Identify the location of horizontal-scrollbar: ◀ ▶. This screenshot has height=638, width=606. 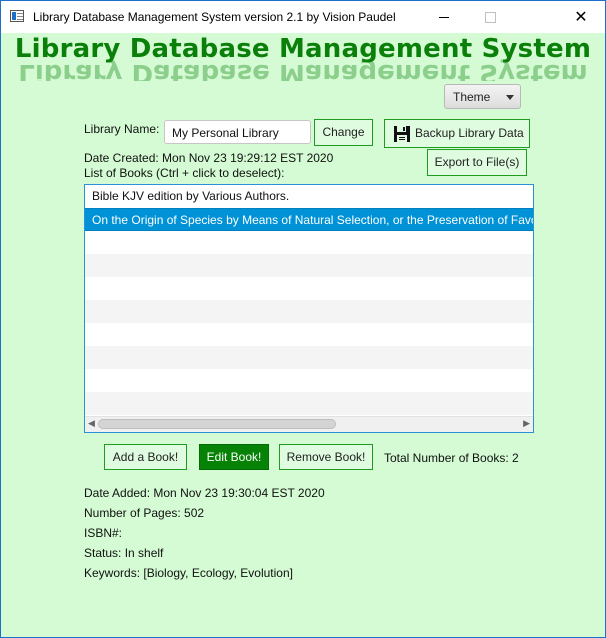
(309, 424).